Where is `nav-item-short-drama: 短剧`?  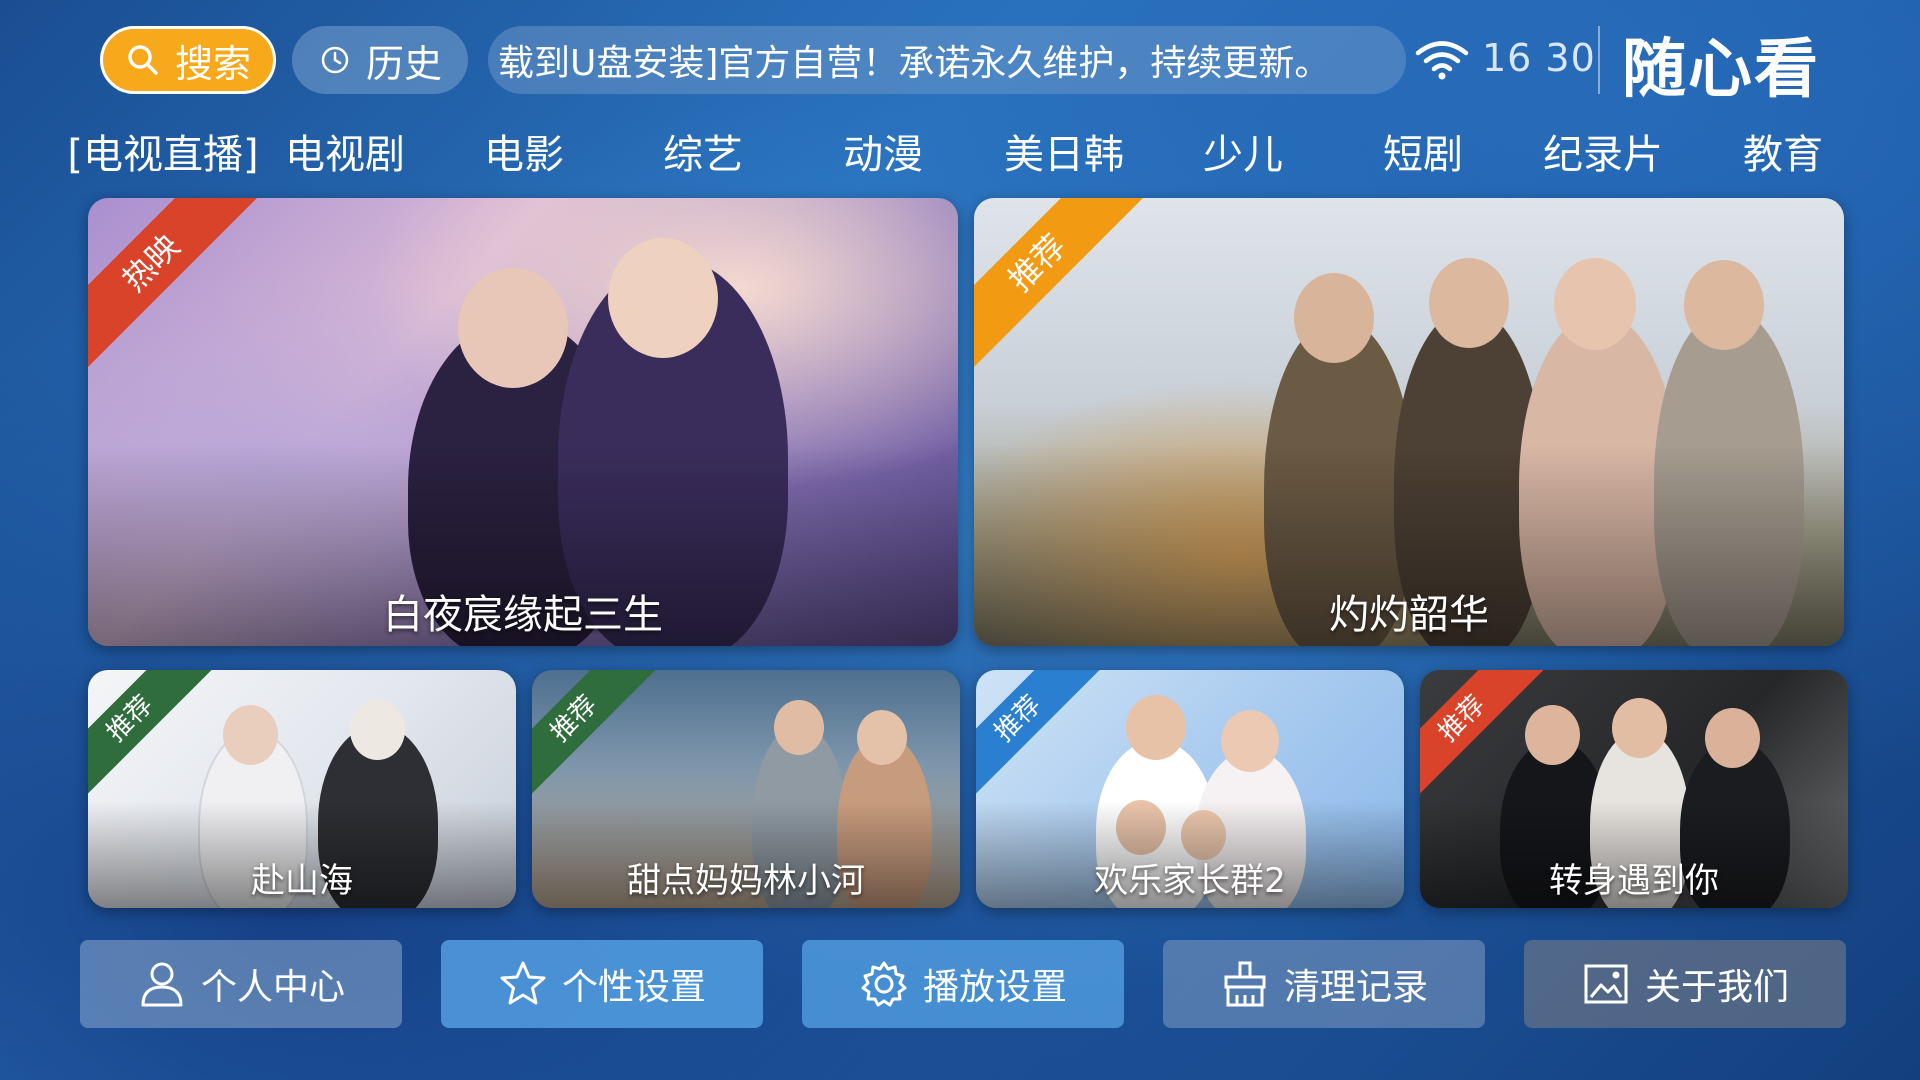
nav-item-short-drama: 短剧 is located at coordinates (1423, 151).